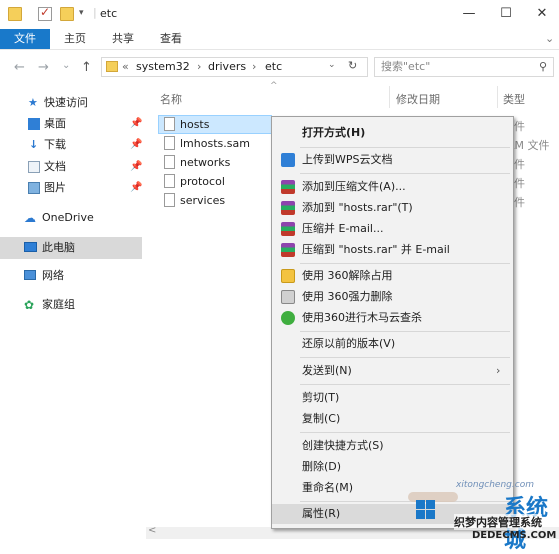 The width and height of the screenshot is (559, 554). I want to click on search-icon: ⚲, so click(543, 67).